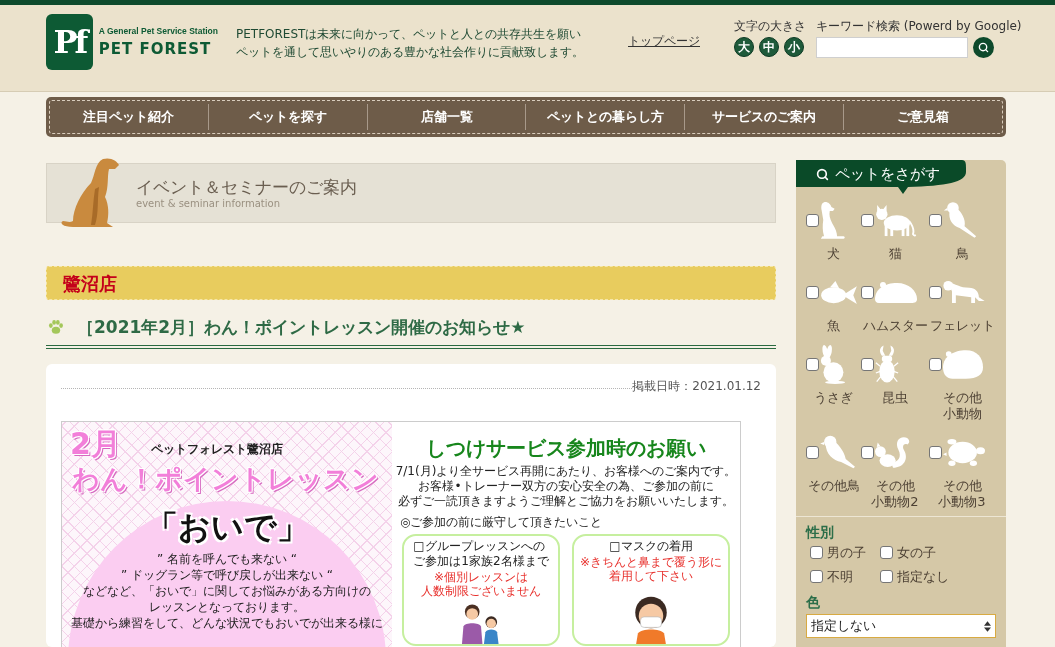 The height and width of the screenshot is (647, 1055). What do you see at coordinates (69, 42) in the screenshot?
I see `logo-mark: Pf` at bounding box center [69, 42].